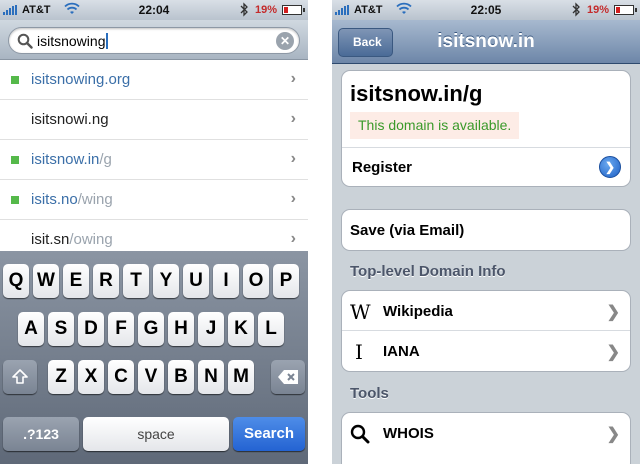 This screenshot has height=464, width=640. Describe the element at coordinates (20, 380) in the screenshot. I see `shift-icon` at that location.